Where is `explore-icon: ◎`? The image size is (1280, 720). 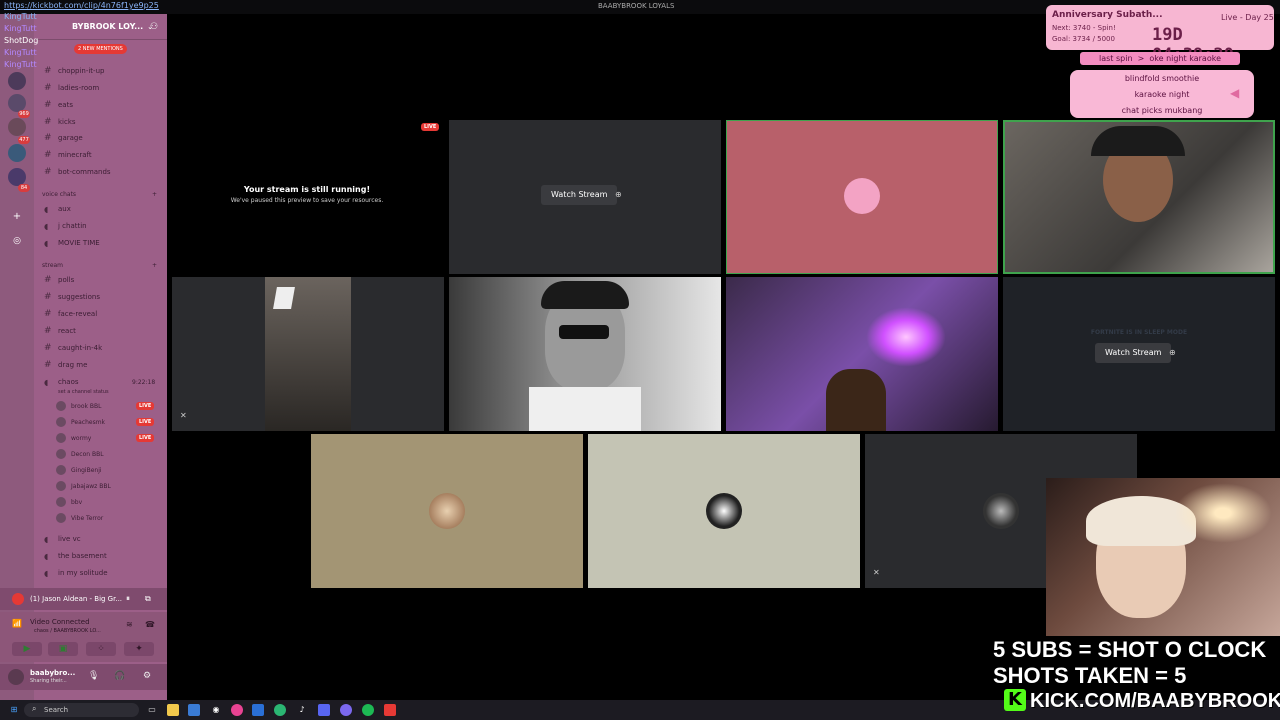
explore-icon: ◎ is located at coordinates (17, 241).